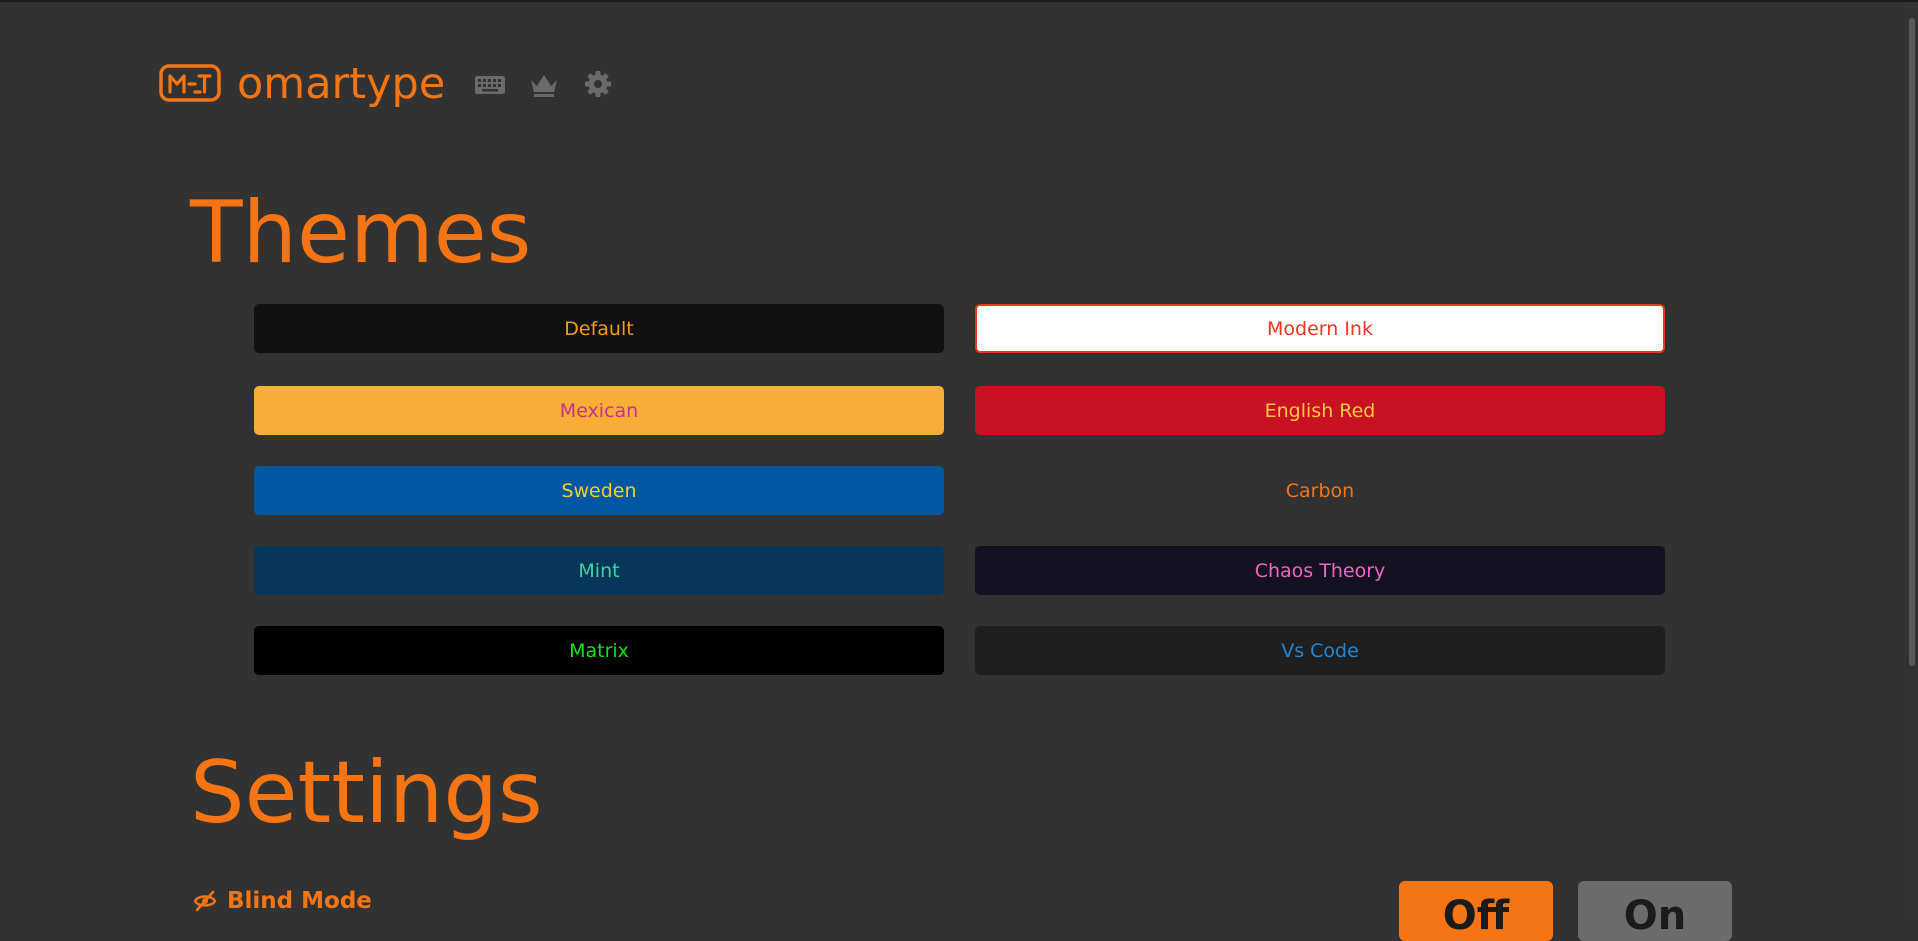 The width and height of the screenshot is (1918, 941). What do you see at coordinates (366, 793) in the screenshot?
I see `settings-heading: Settings` at bounding box center [366, 793].